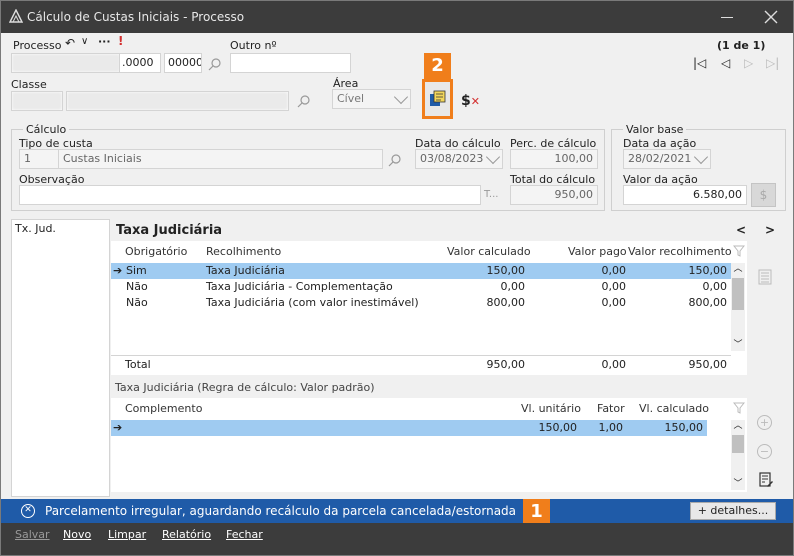 This screenshot has height=556, width=794. Describe the element at coordinates (215, 64) in the screenshot. I see `search-icon` at that location.